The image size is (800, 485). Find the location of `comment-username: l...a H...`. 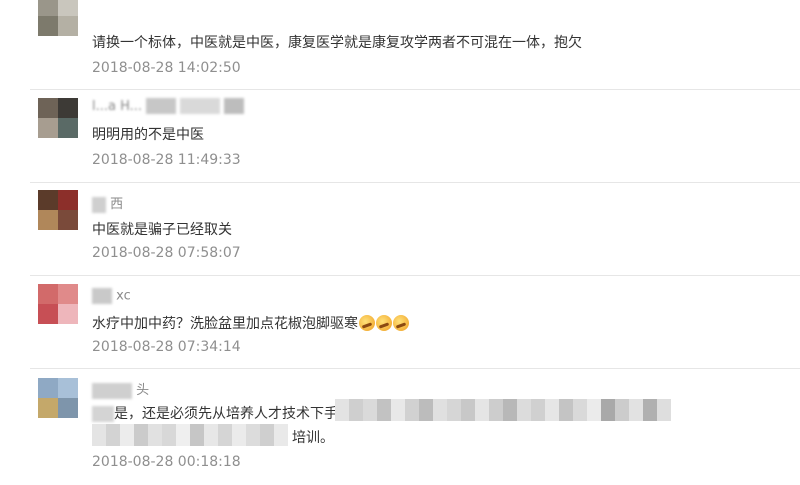

comment-username: l...a H... is located at coordinates (168, 108).